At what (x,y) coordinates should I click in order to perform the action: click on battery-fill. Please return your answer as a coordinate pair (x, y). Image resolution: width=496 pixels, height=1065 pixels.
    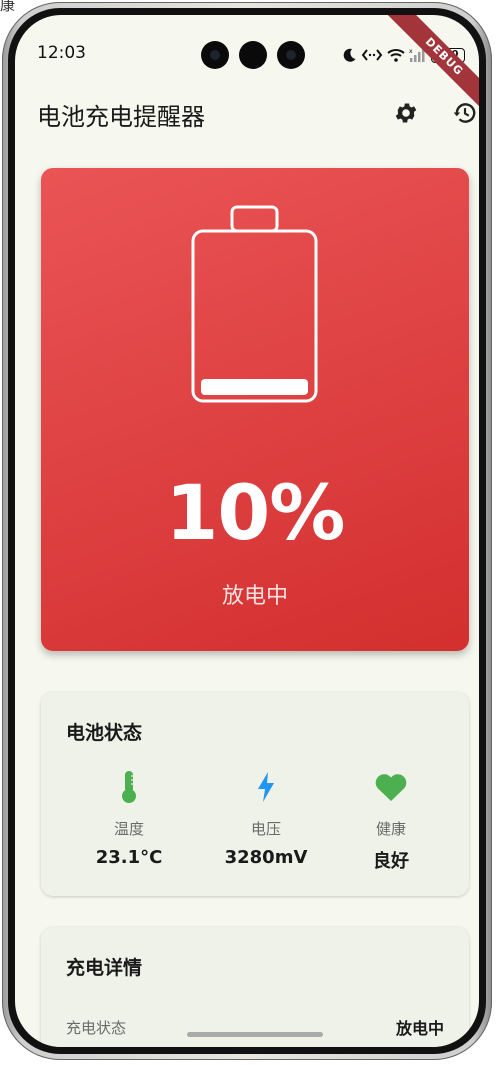
    Looking at the image, I should click on (254, 387).